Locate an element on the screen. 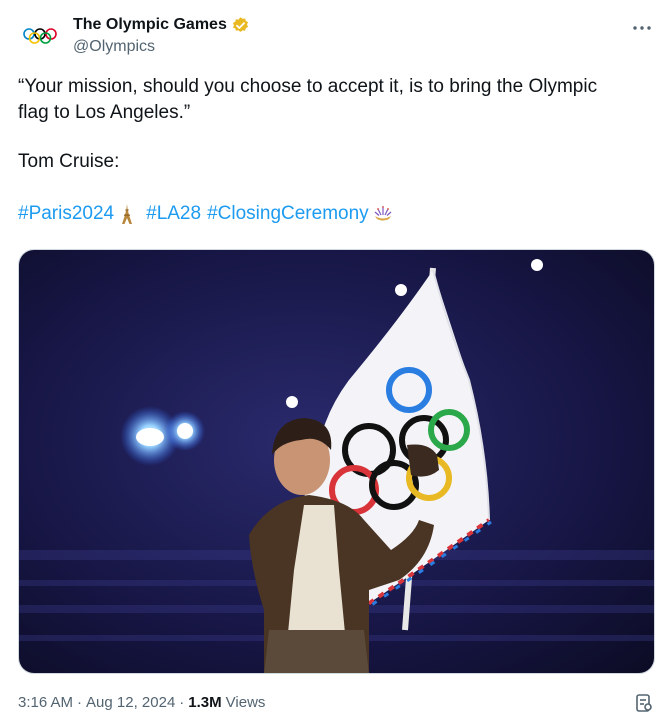 The width and height of the screenshot is (665, 721). tweet-date: Aug 12, 2024 is located at coordinates (130, 702).